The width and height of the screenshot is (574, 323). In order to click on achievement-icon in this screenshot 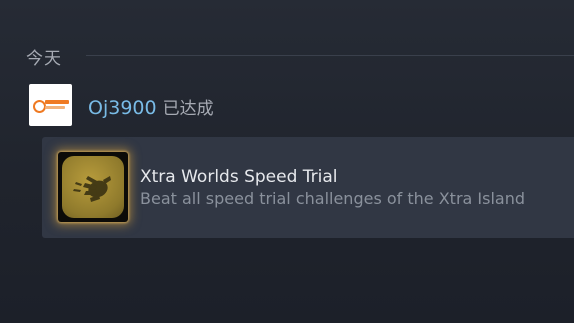, I will do `click(93, 187)`.